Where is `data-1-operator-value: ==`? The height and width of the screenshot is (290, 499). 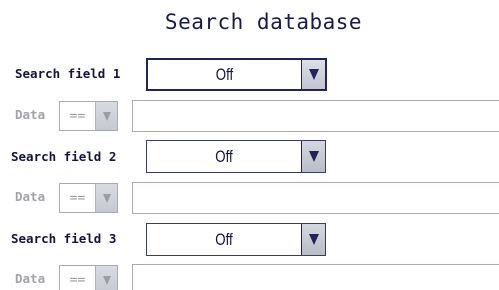 data-1-operator-value: == is located at coordinates (77, 116).